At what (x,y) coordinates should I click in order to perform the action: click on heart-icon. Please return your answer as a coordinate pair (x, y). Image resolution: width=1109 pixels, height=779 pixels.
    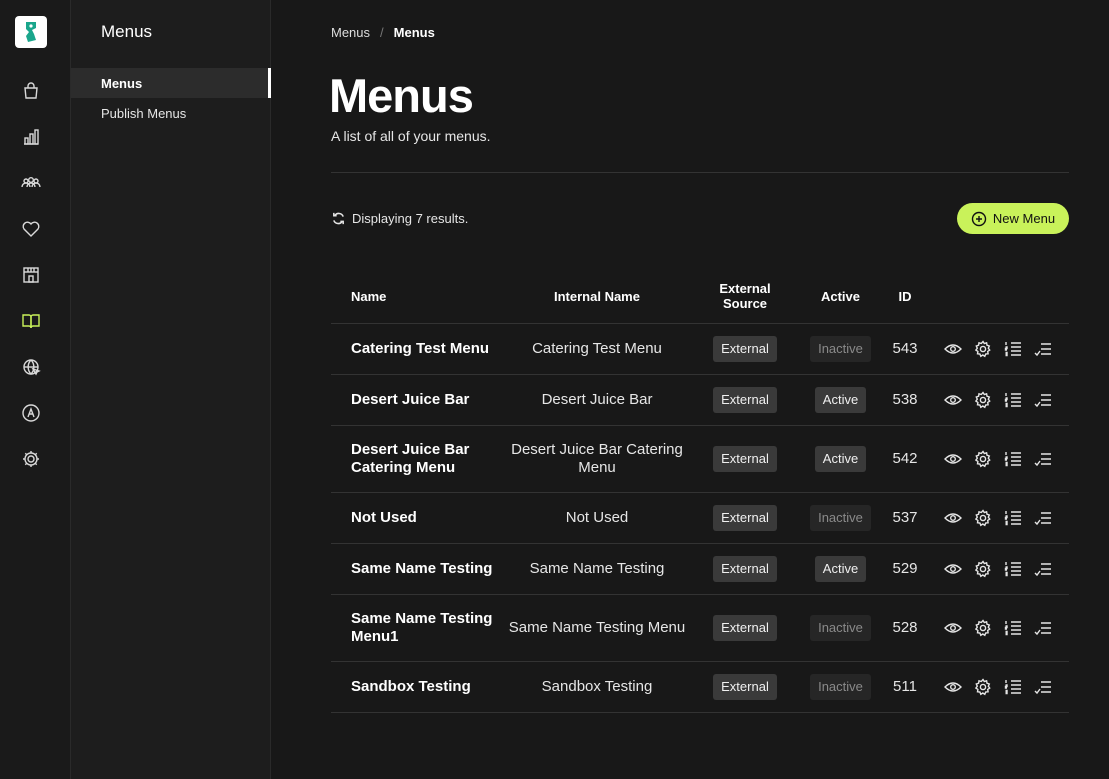
    Looking at the image, I should click on (31, 229).